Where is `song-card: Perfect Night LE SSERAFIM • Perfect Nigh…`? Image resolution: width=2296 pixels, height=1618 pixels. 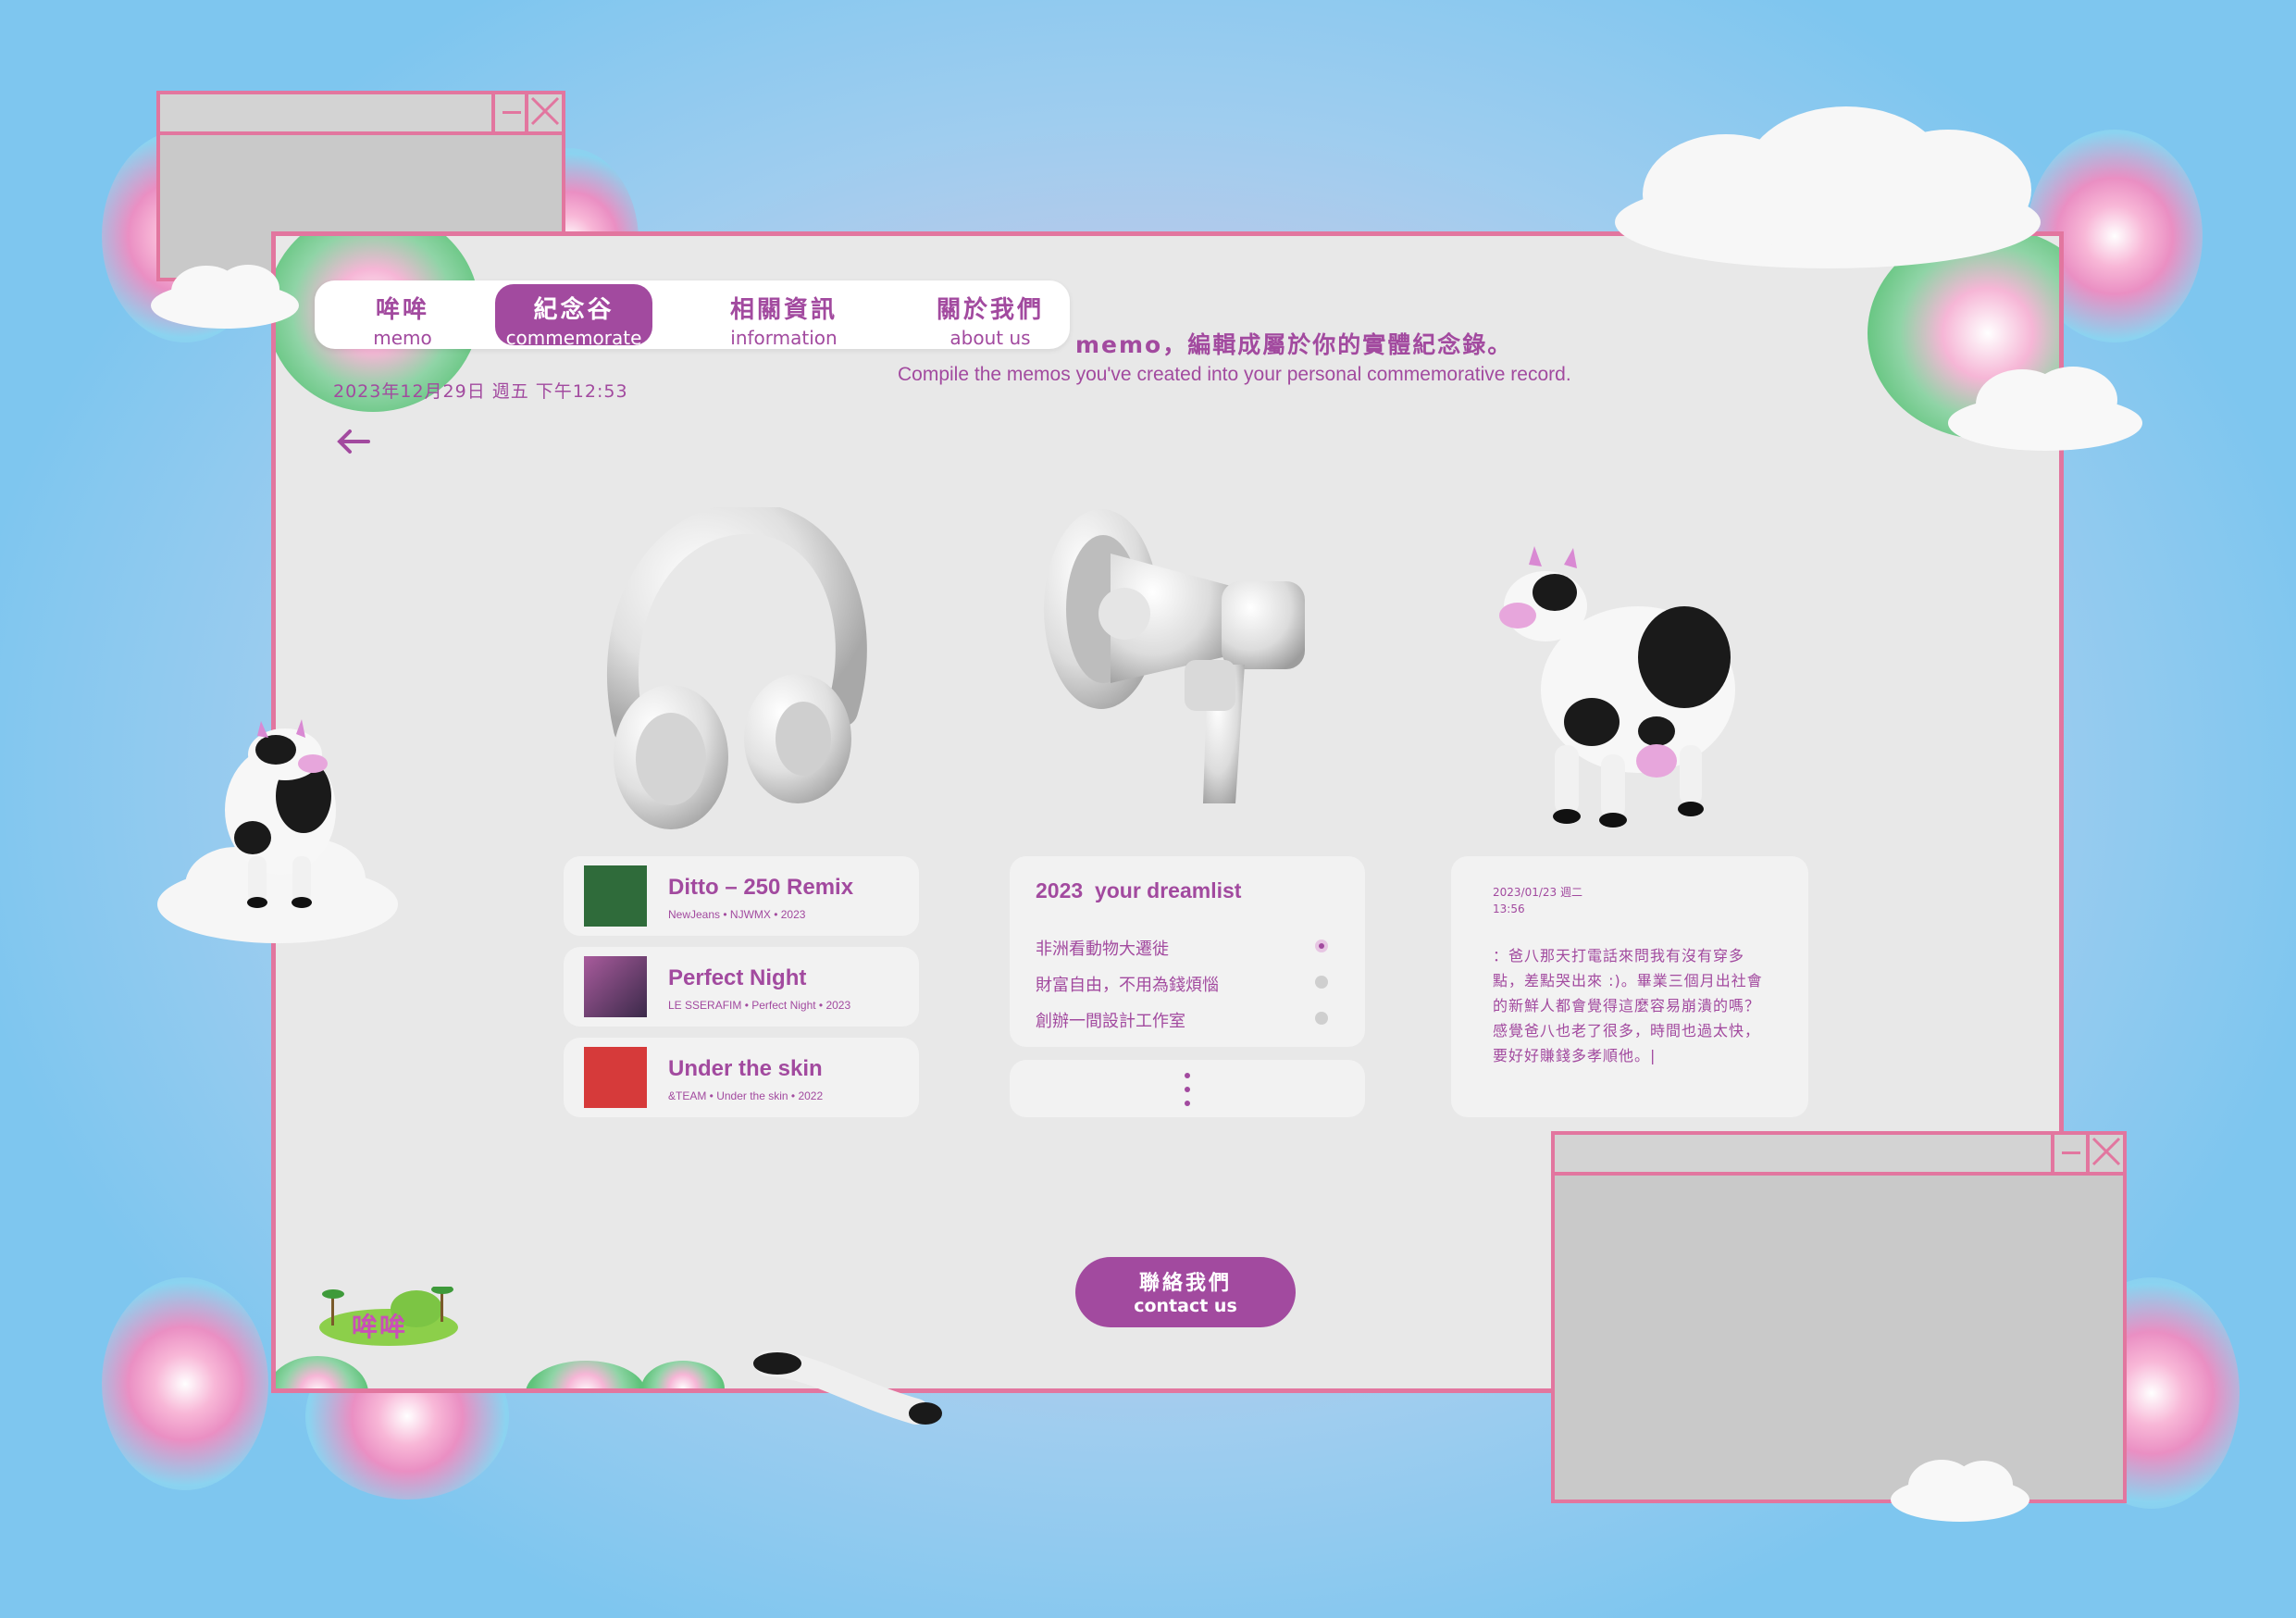 song-card: Perfect Night LE SSERAFIM • Perfect Nigh… is located at coordinates (742, 987).